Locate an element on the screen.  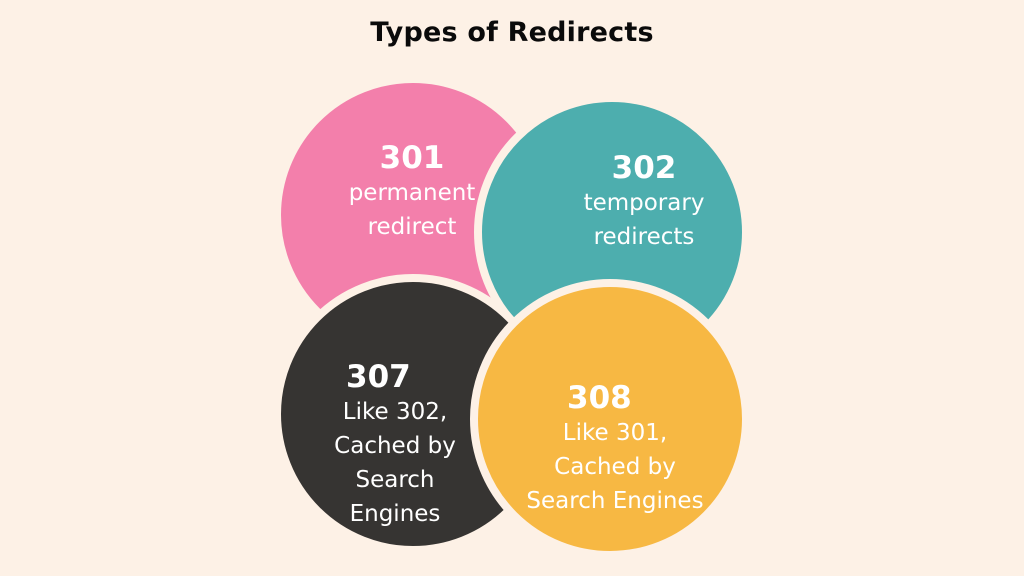
description-302-line: temporary is located at coordinates (644, 203).